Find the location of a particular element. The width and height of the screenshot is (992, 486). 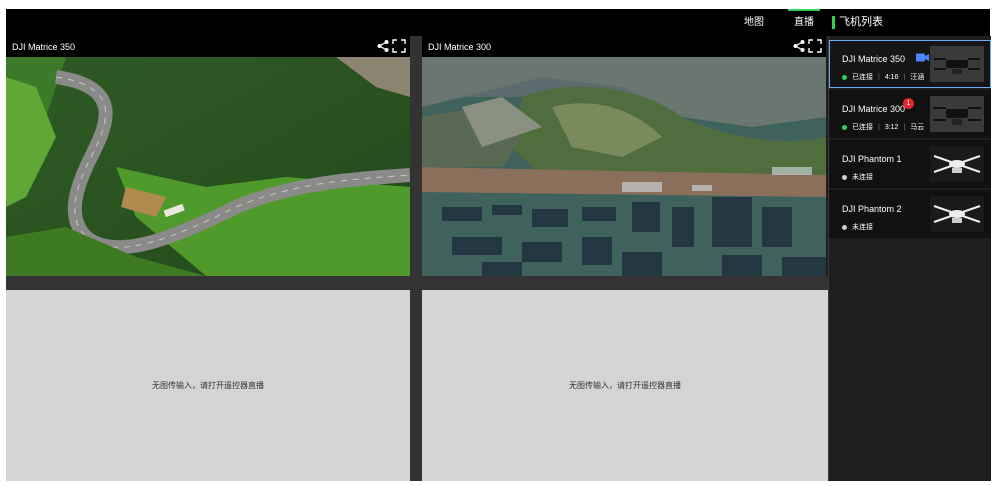

panel-divider-horizontal is located at coordinates (417, 283).